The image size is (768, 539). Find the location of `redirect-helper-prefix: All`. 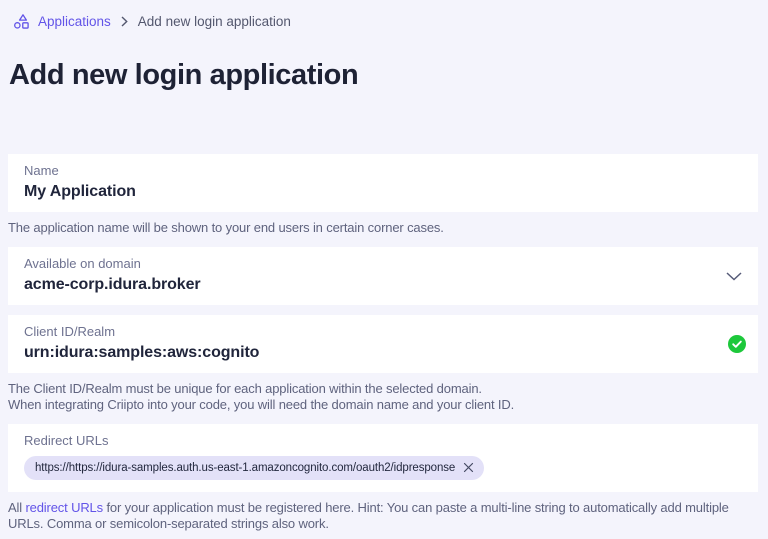

redirect-helper-prefix: All is located at coordinates (17, 507).